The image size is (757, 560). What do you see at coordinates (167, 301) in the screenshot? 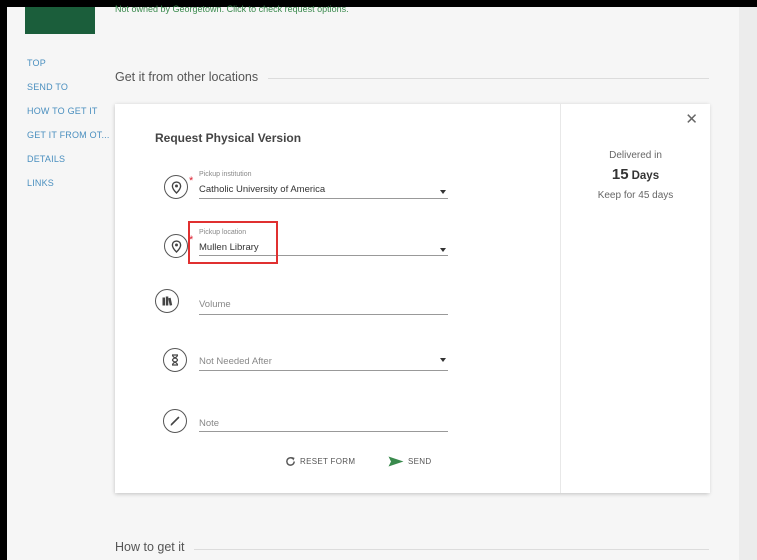
I see `book-icon` at bounding box center [167, 301].